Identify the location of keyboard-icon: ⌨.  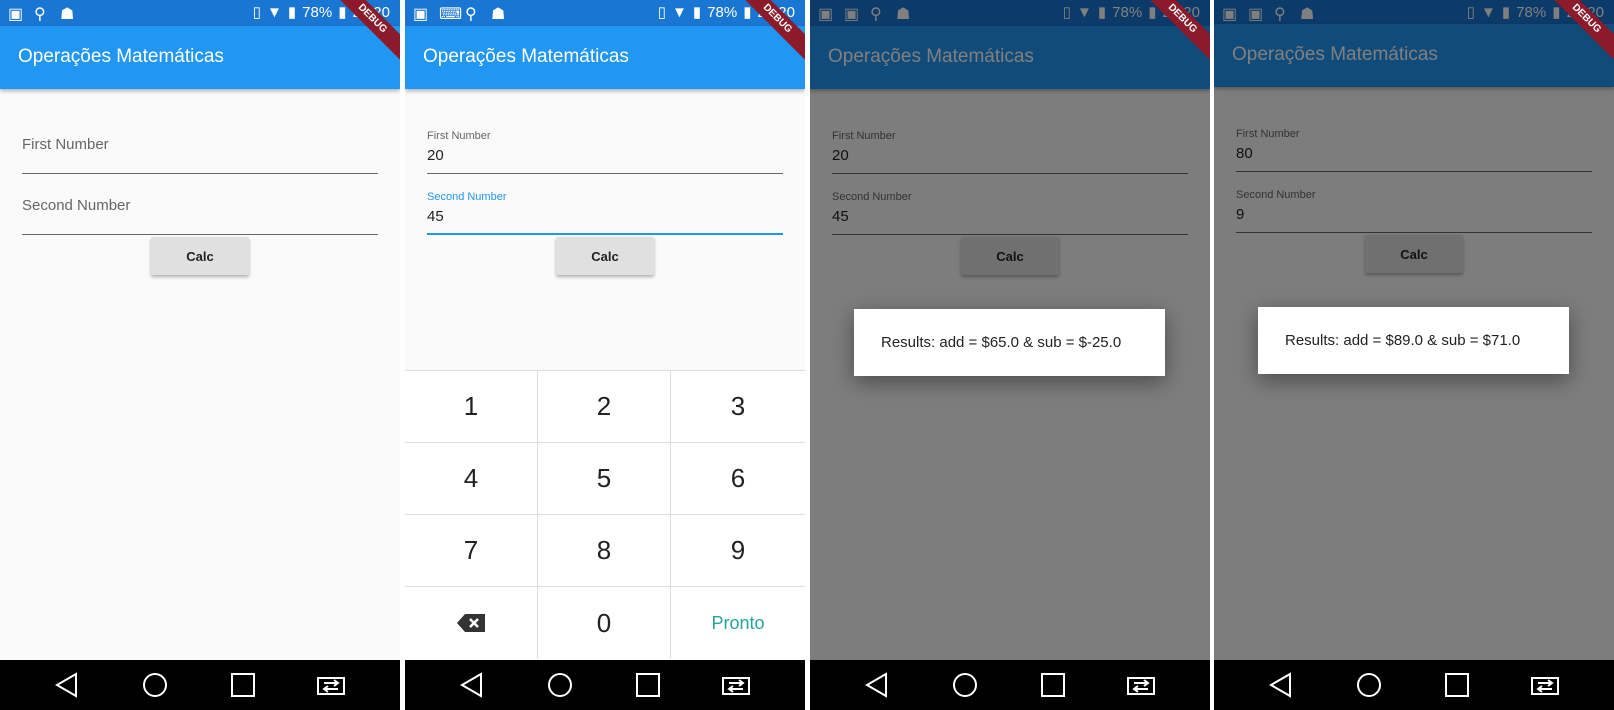
(451, 14).